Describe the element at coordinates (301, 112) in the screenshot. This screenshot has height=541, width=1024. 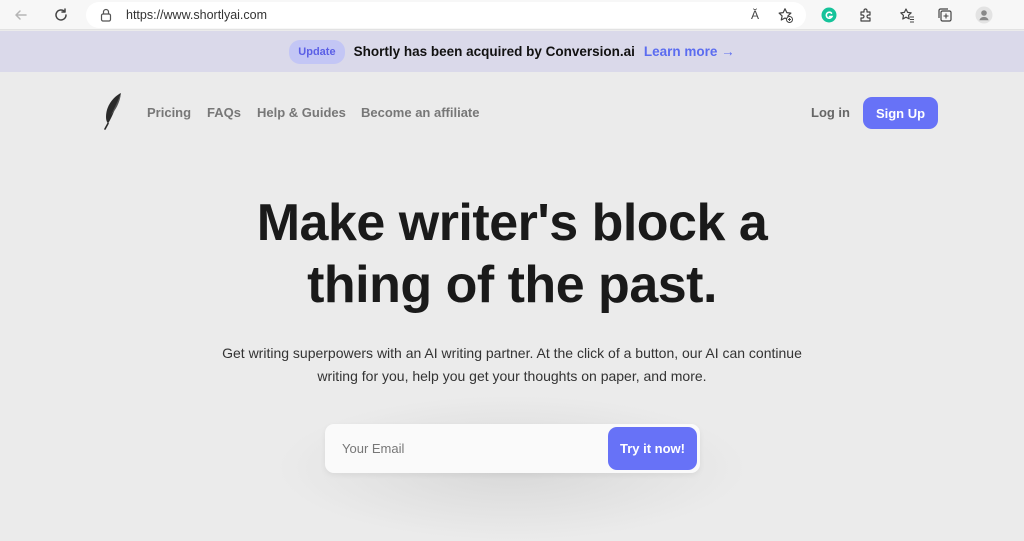
I see `nav-help-guides: Help & Guides` at that location.